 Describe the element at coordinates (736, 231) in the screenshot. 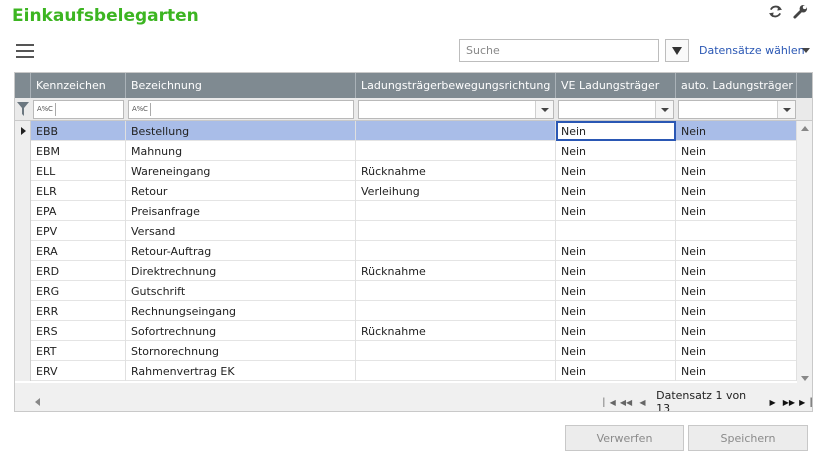

I see `cell-auto-ladungstraeger` at that location.